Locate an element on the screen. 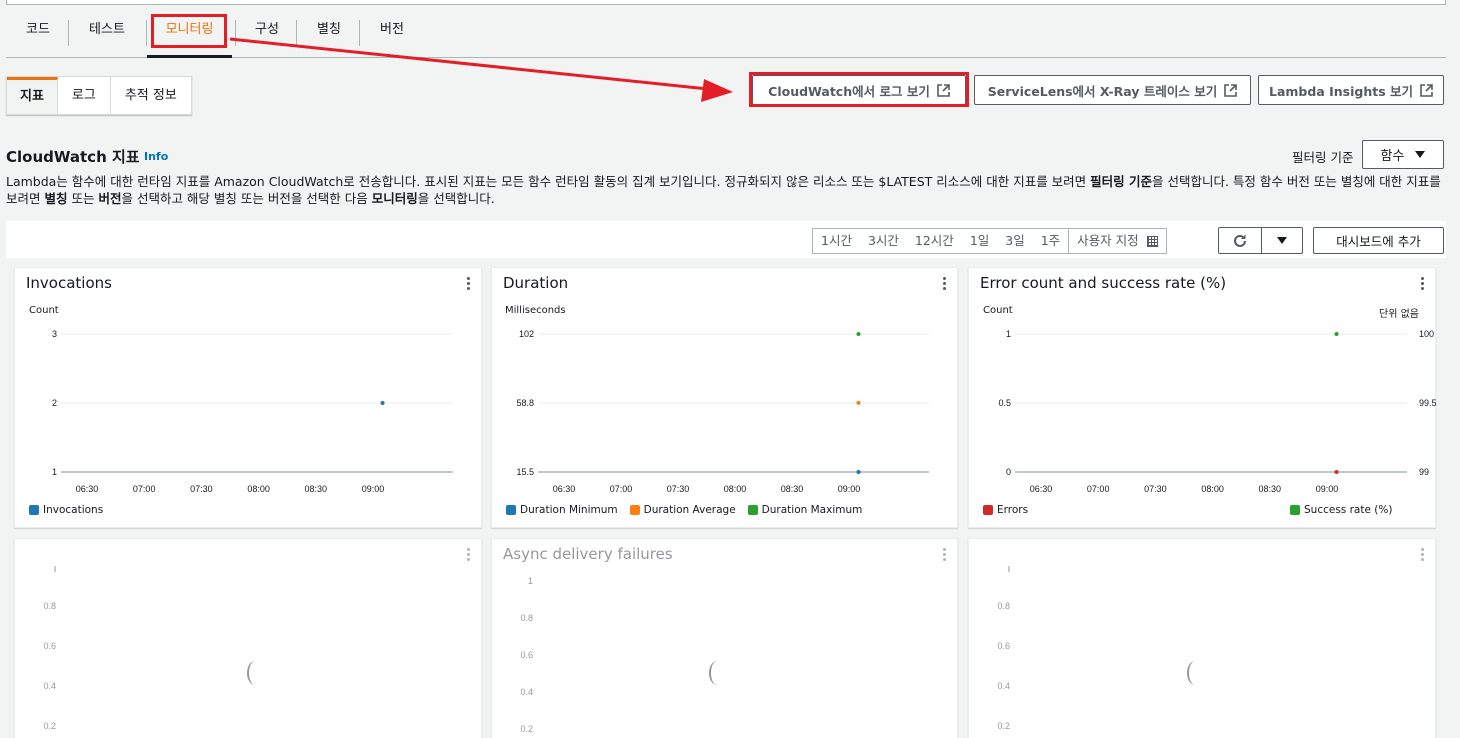 The image size is (1460, 738). view-xray-traces-button: ServiceLens에서 X-Ray 트레이스 보기 is located at coordinates (1112, 90).